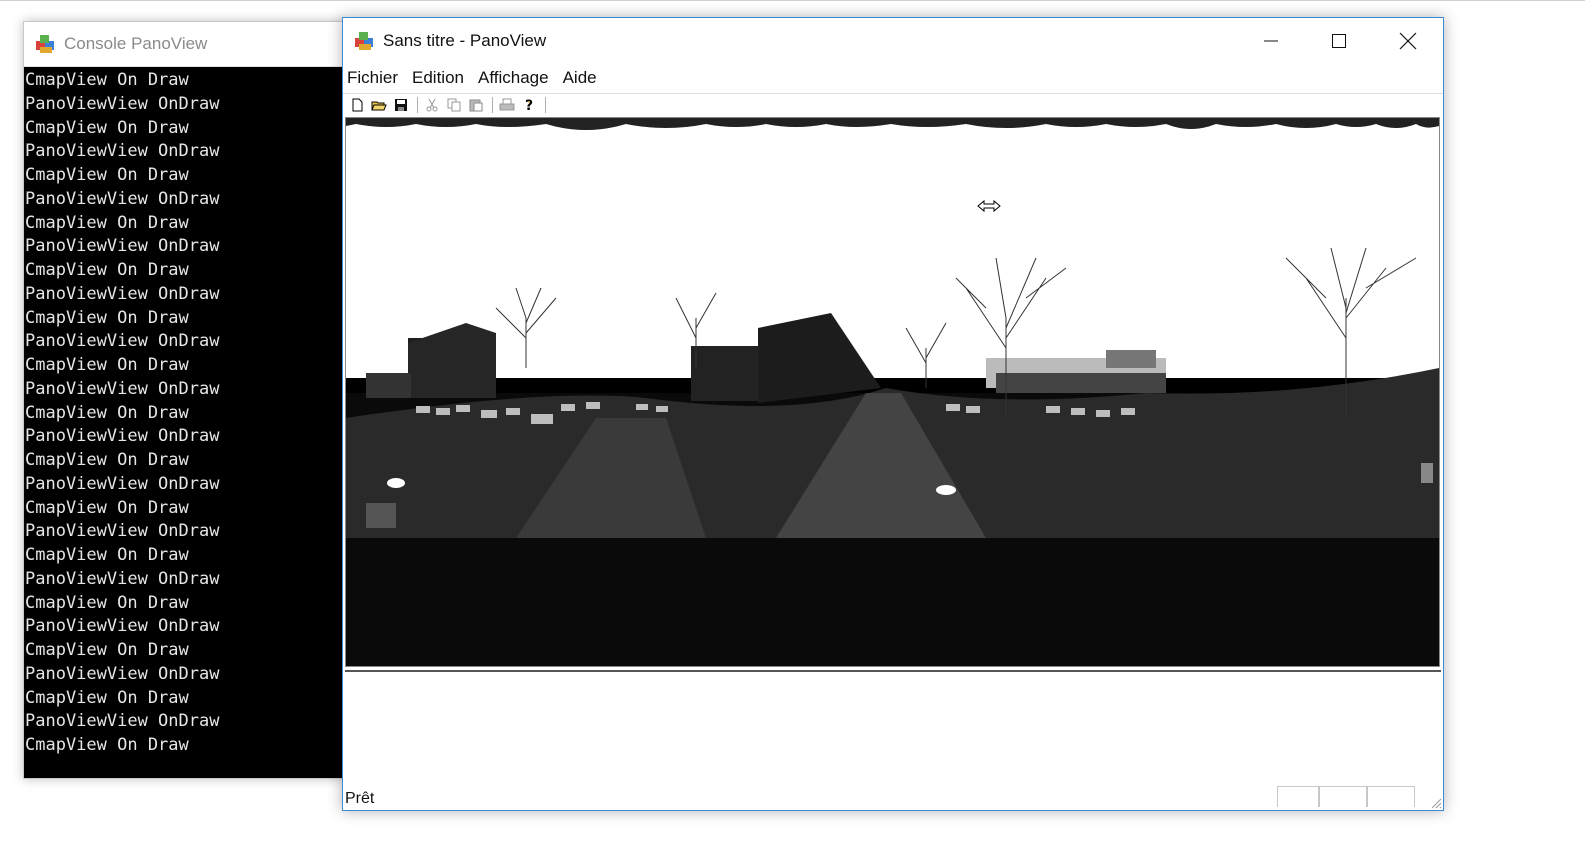 The height and width of the screenshot is (868, 1585). I want to click on maximize-button, so click(1339, 41).